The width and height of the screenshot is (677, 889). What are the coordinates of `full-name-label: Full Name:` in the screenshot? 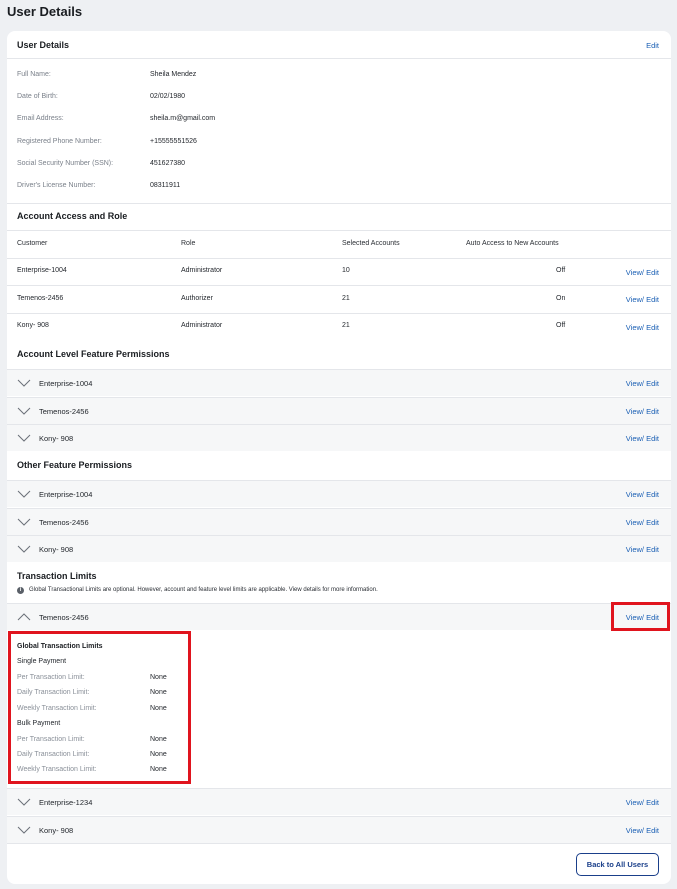 It's located at (34, 74).